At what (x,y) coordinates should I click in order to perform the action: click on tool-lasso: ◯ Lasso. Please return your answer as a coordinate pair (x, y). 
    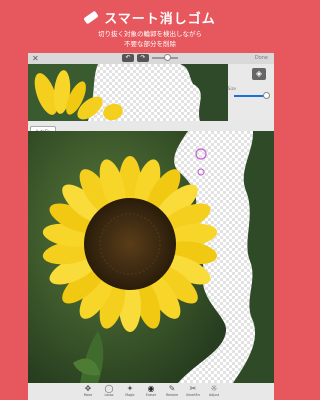
    Looking at the image, I should click on (109, 392).